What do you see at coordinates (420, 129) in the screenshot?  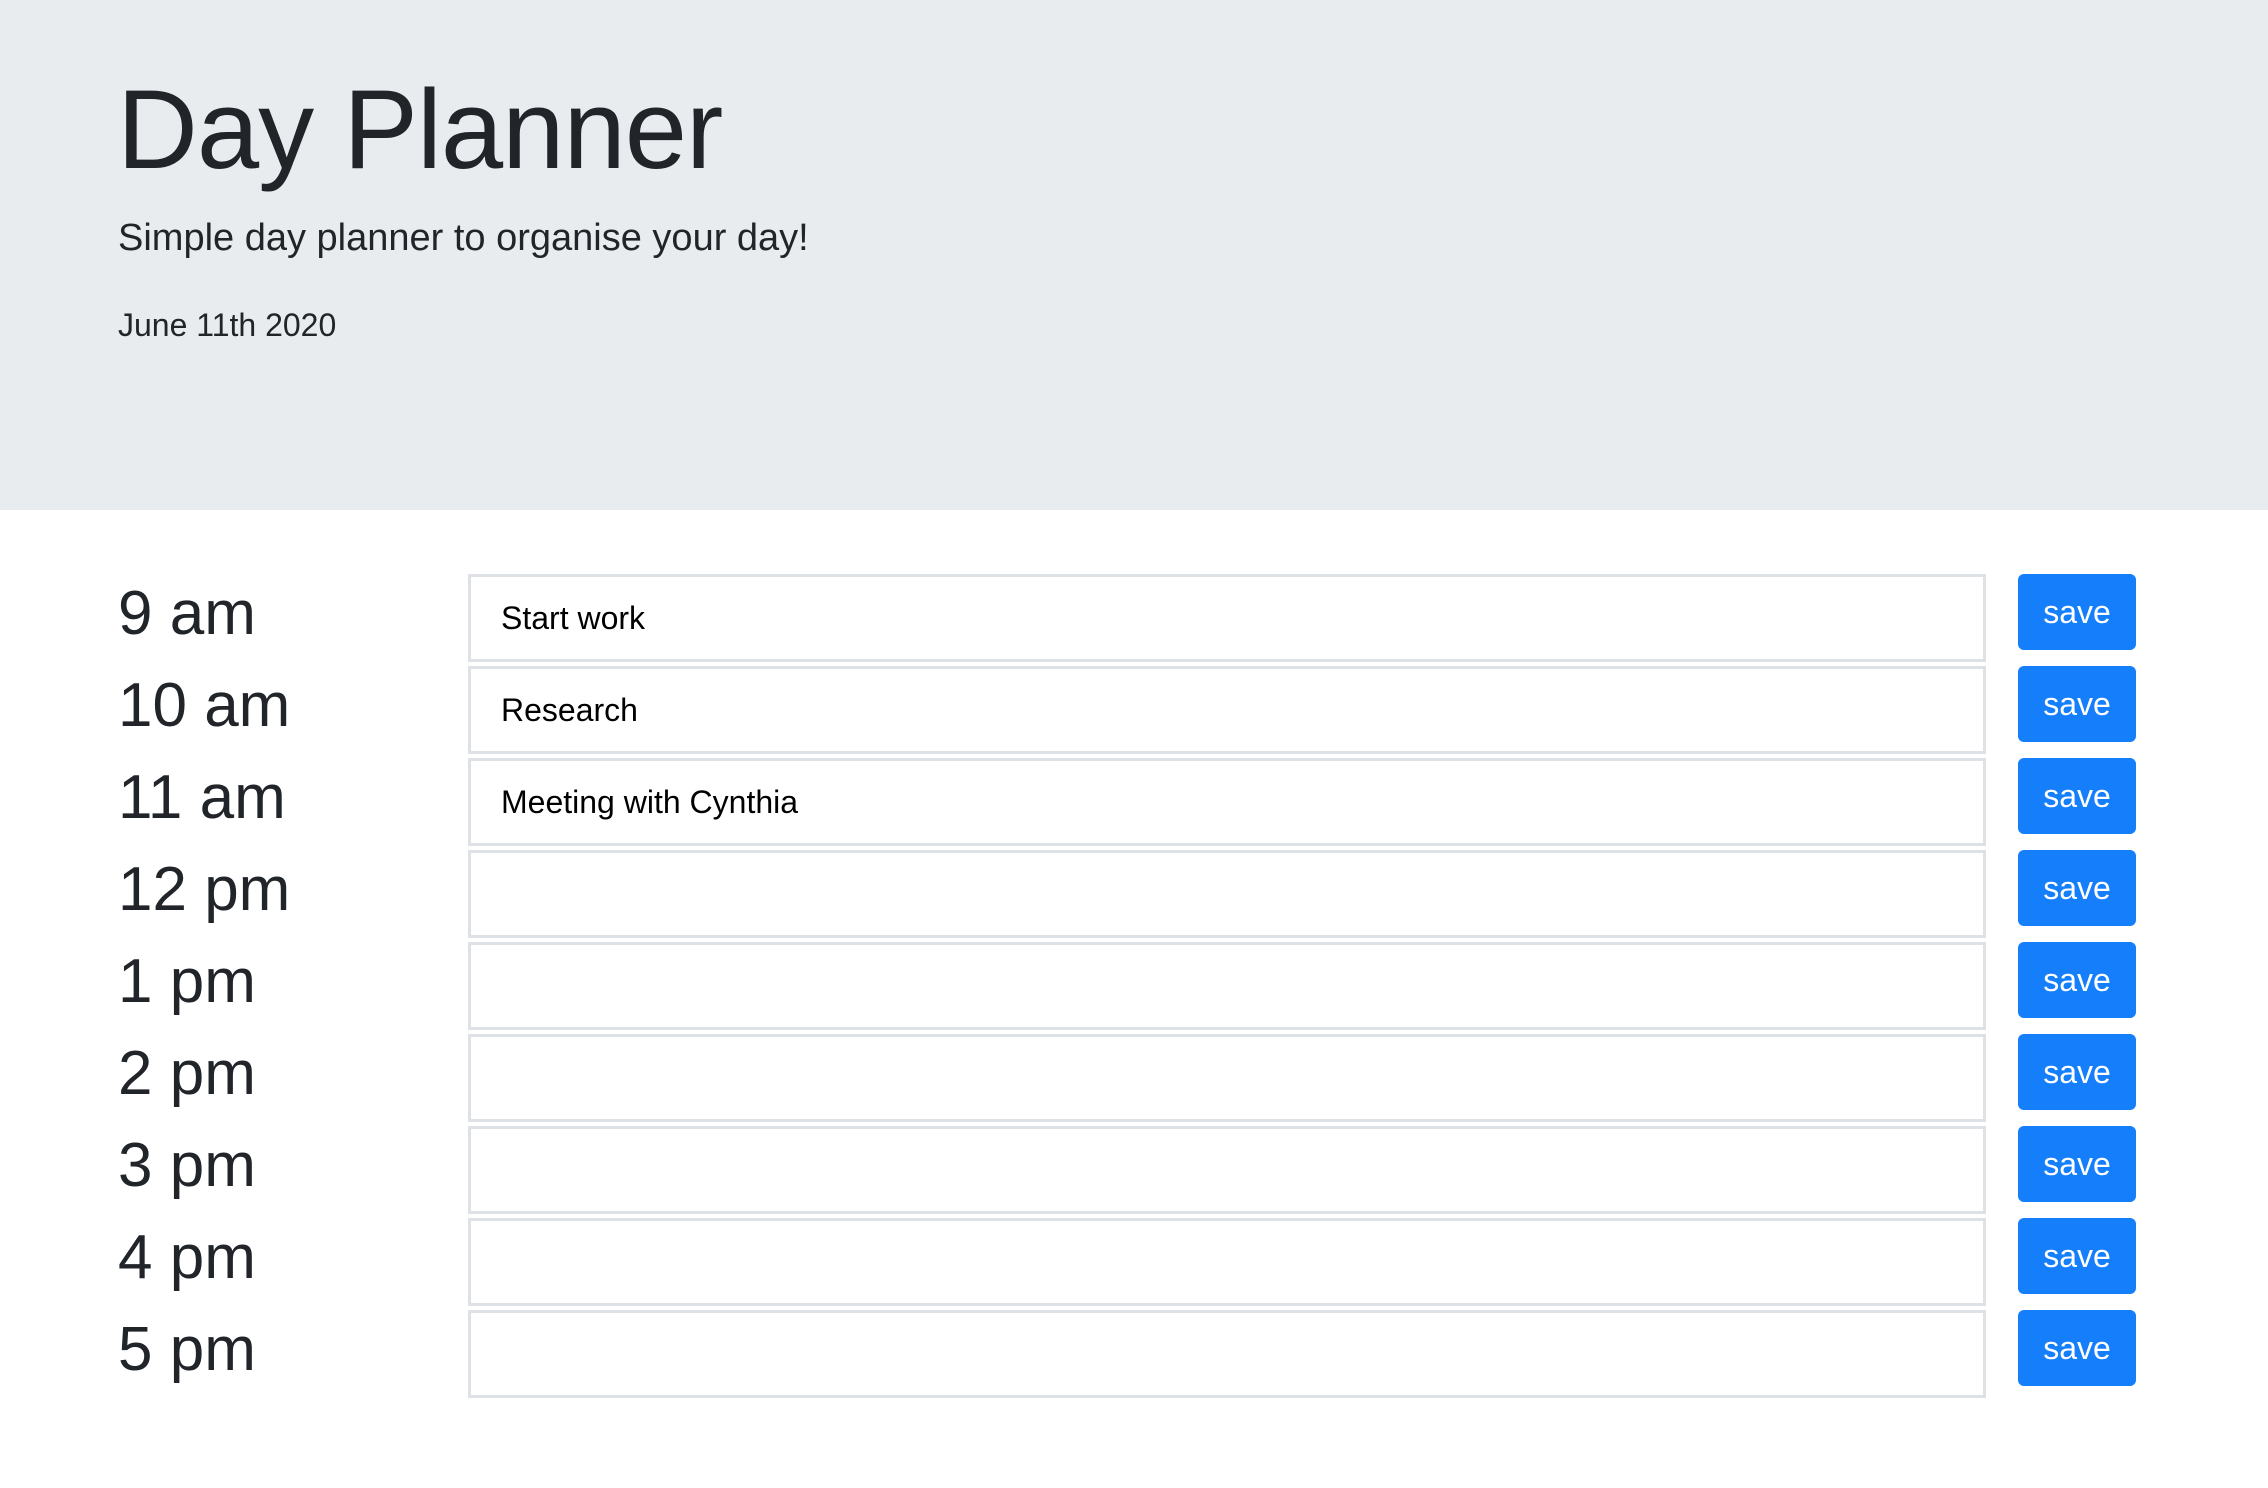 I see `page-title: Day Planner` at bounding box center [420, 129].